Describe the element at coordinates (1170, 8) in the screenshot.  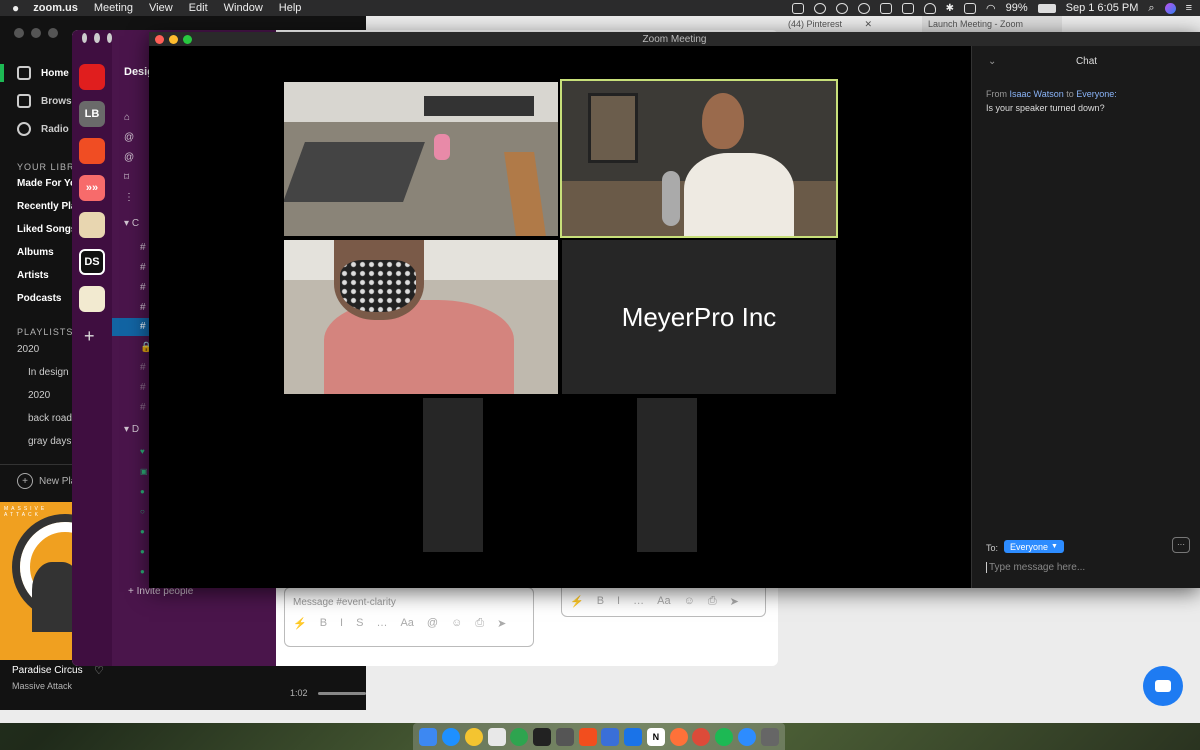
I see `siri-icon` at that location.